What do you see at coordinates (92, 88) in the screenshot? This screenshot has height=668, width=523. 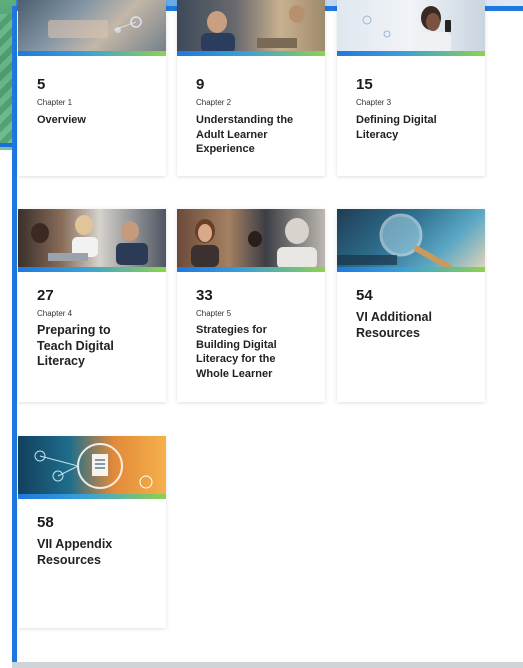 I see `chapter-card-1: 5 Chapter 1 Overview` at bounding box center [92, 88].